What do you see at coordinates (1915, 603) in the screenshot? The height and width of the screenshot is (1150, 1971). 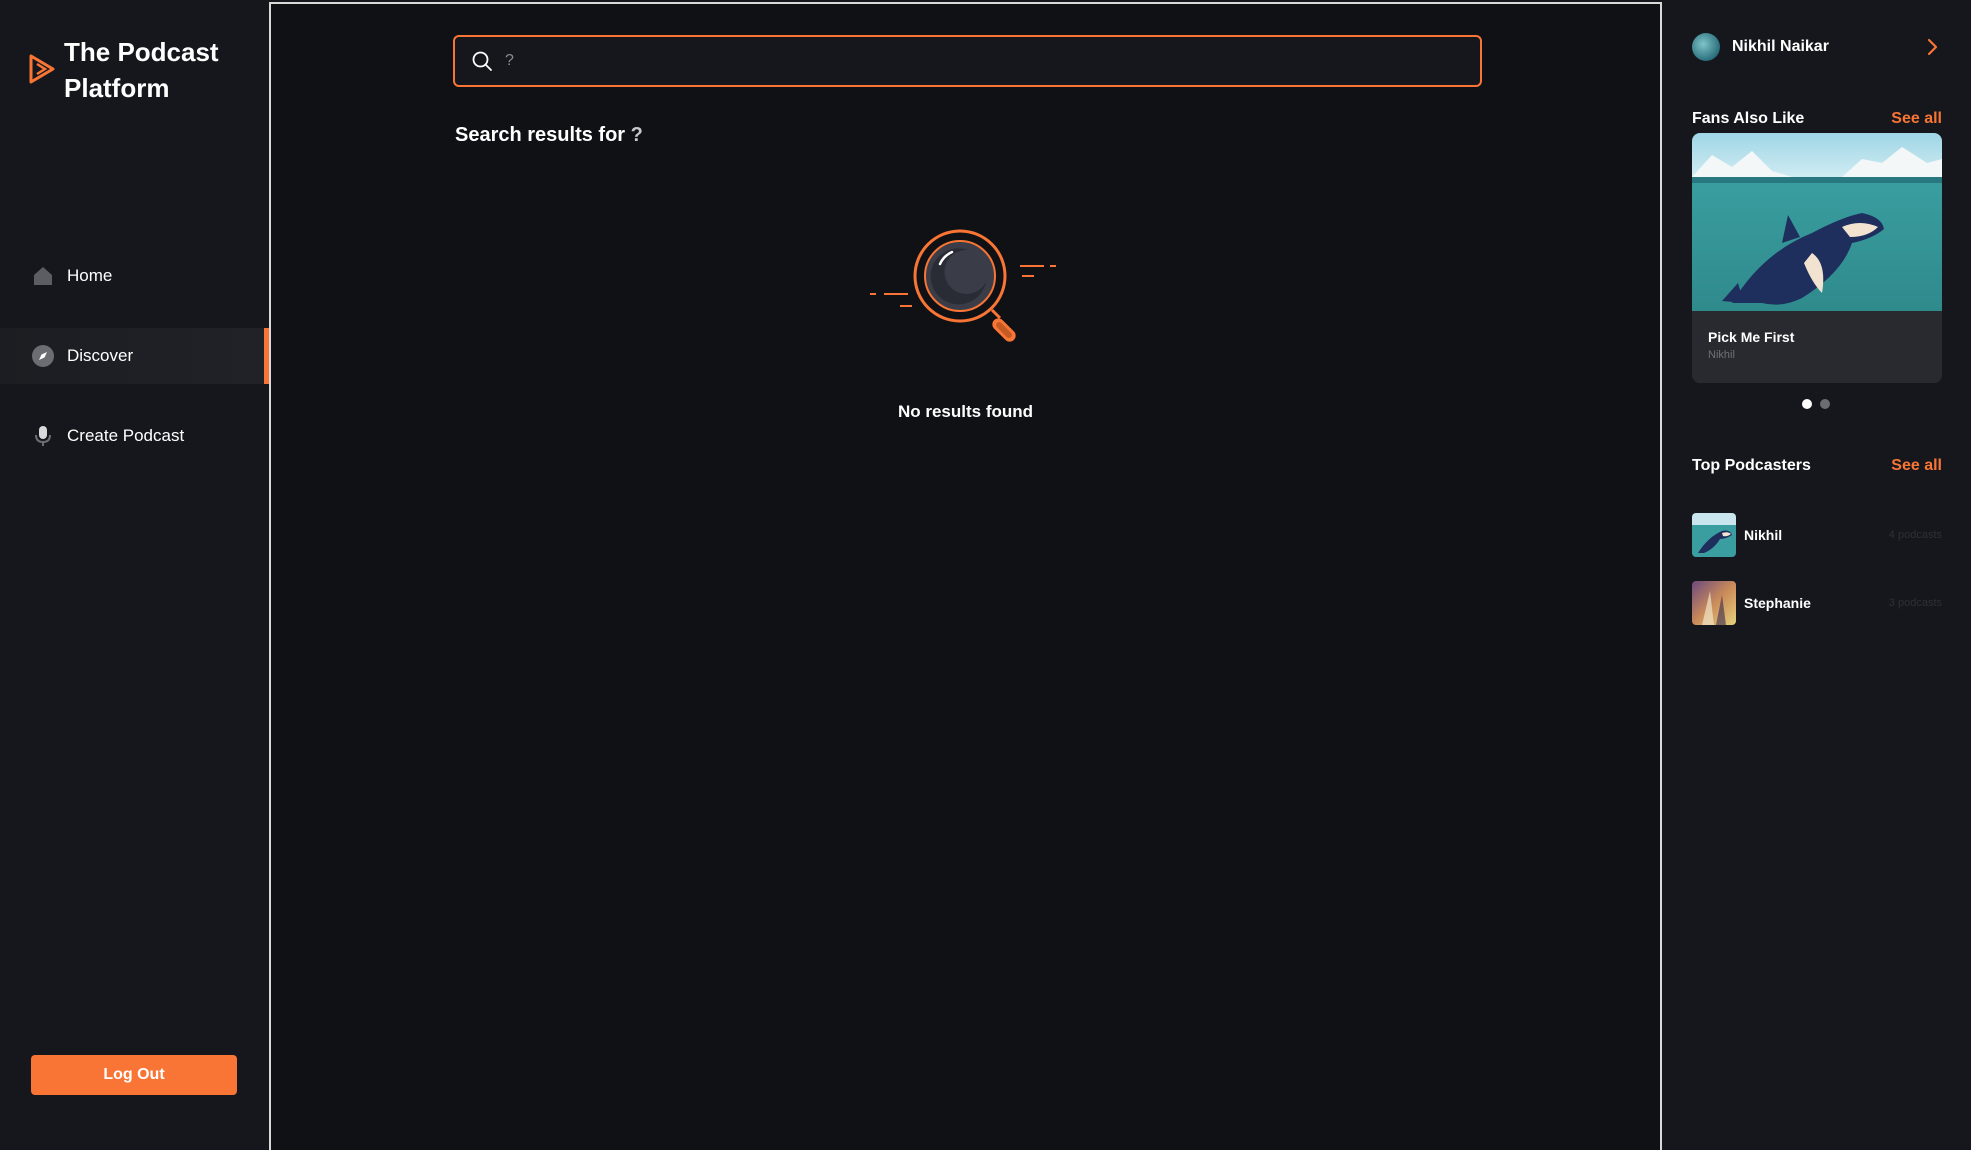 I see `podcaster-count: 3 podcasts` at bounding box center [1915, 603].